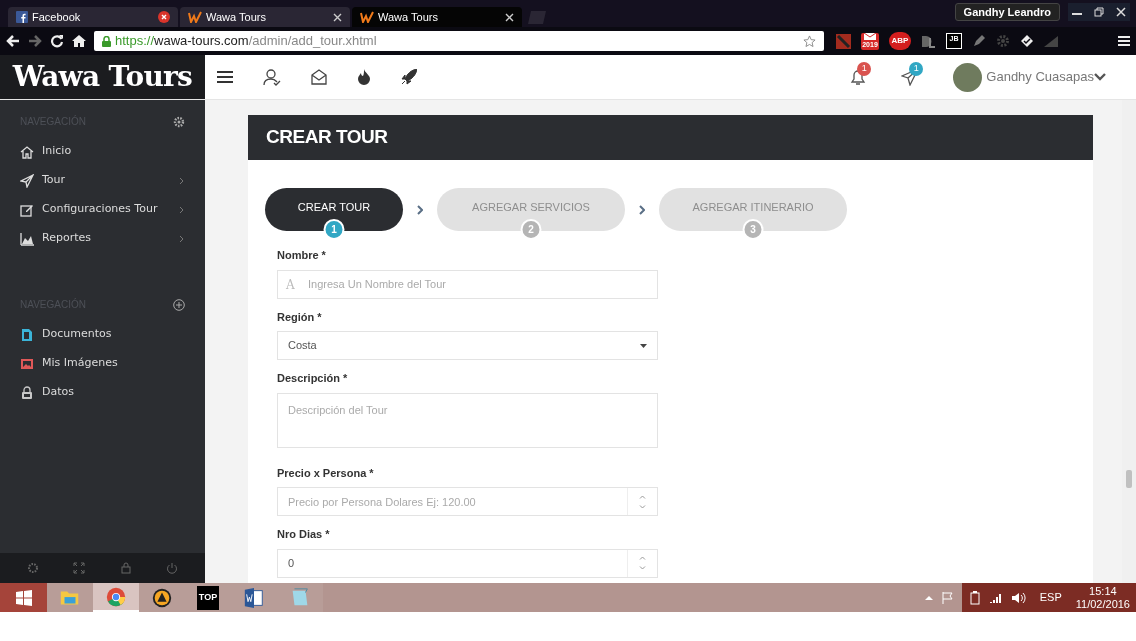  What do you see at coordinates (179, 304) in the screenshot?
I see `add-icon` at bounding box center [179, 304].